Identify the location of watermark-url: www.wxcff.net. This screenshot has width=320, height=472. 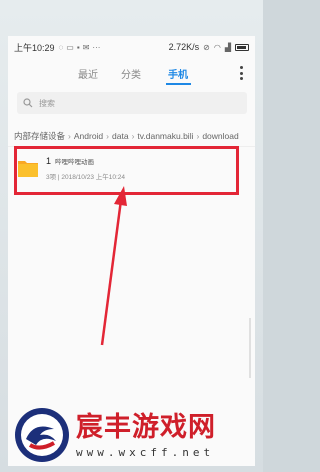
(145, 452).